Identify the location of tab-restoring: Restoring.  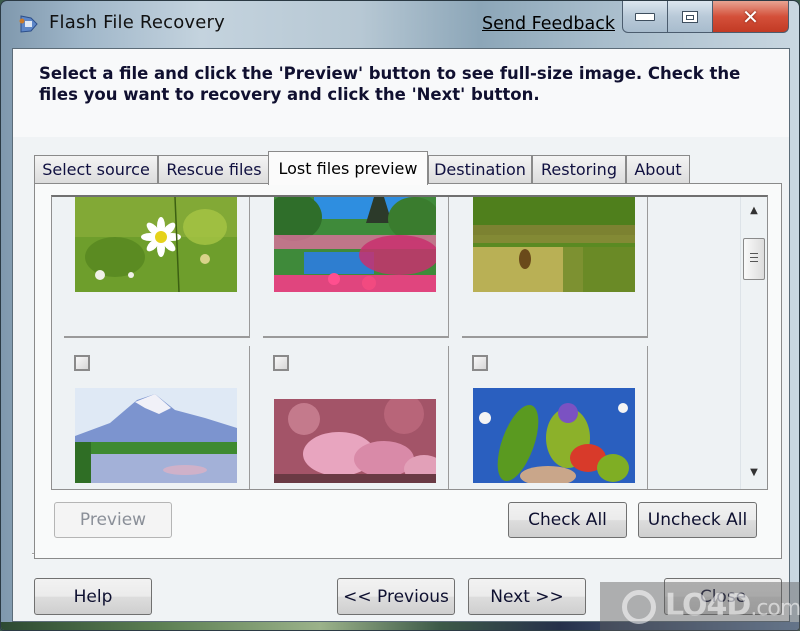
(579, 169).